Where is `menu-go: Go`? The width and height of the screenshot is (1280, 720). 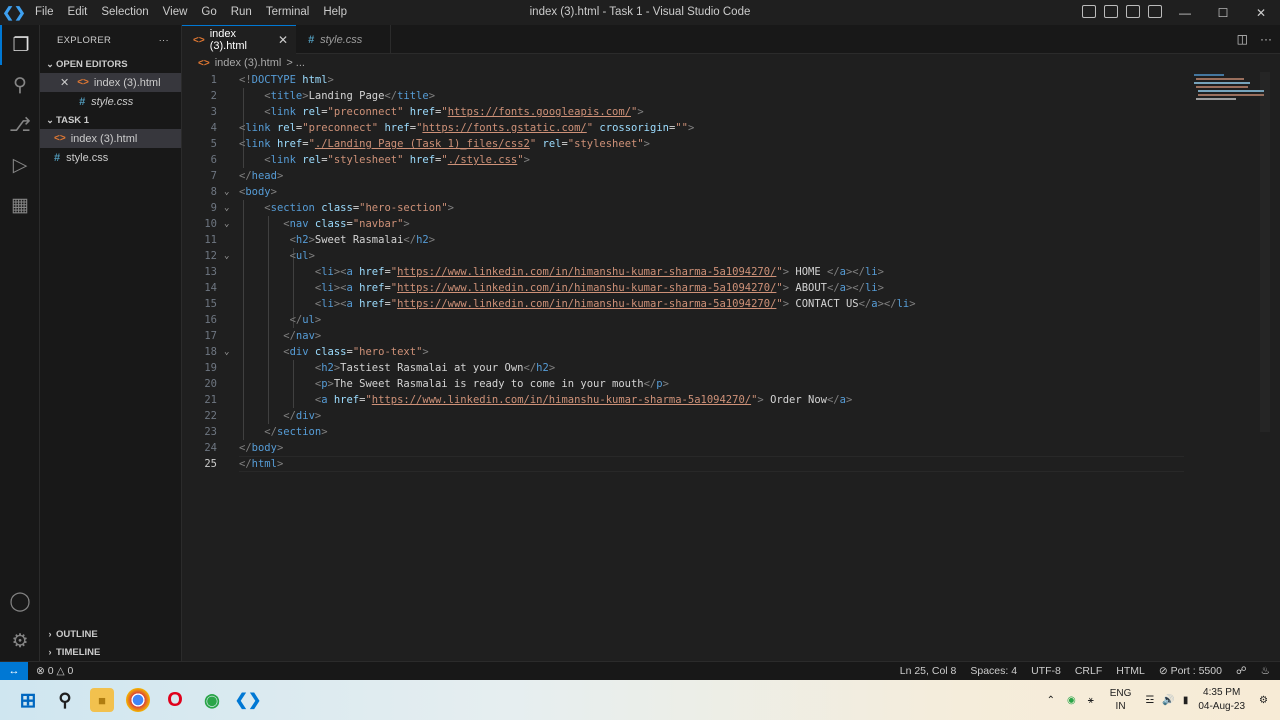 menu-go: Go is located at coordinates (208, 12).